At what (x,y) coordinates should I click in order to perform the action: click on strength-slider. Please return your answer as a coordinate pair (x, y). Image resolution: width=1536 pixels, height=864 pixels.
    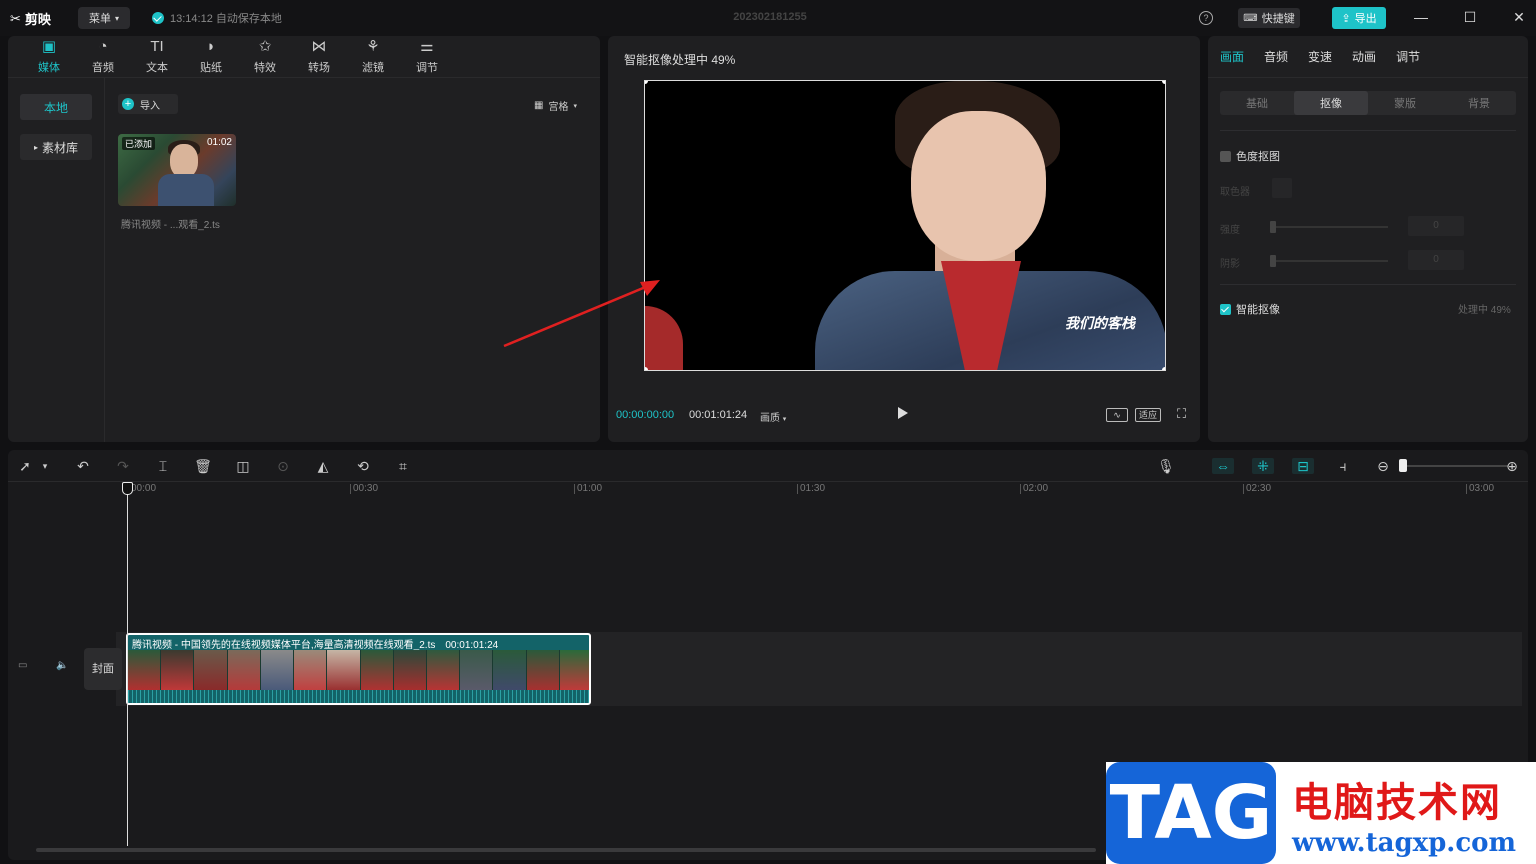
    Looking at the image, I should click on (1329, 227).